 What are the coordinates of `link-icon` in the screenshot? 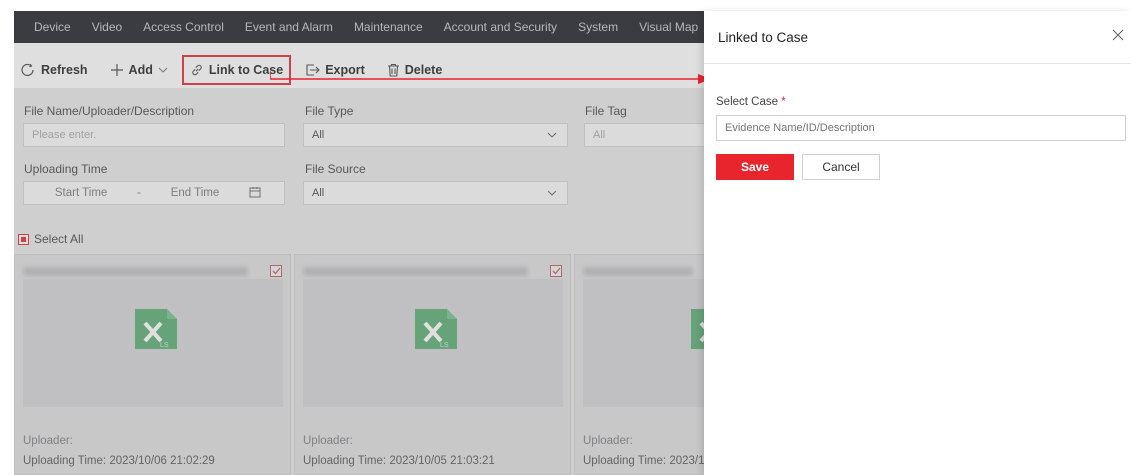 It's located at (197, 70).